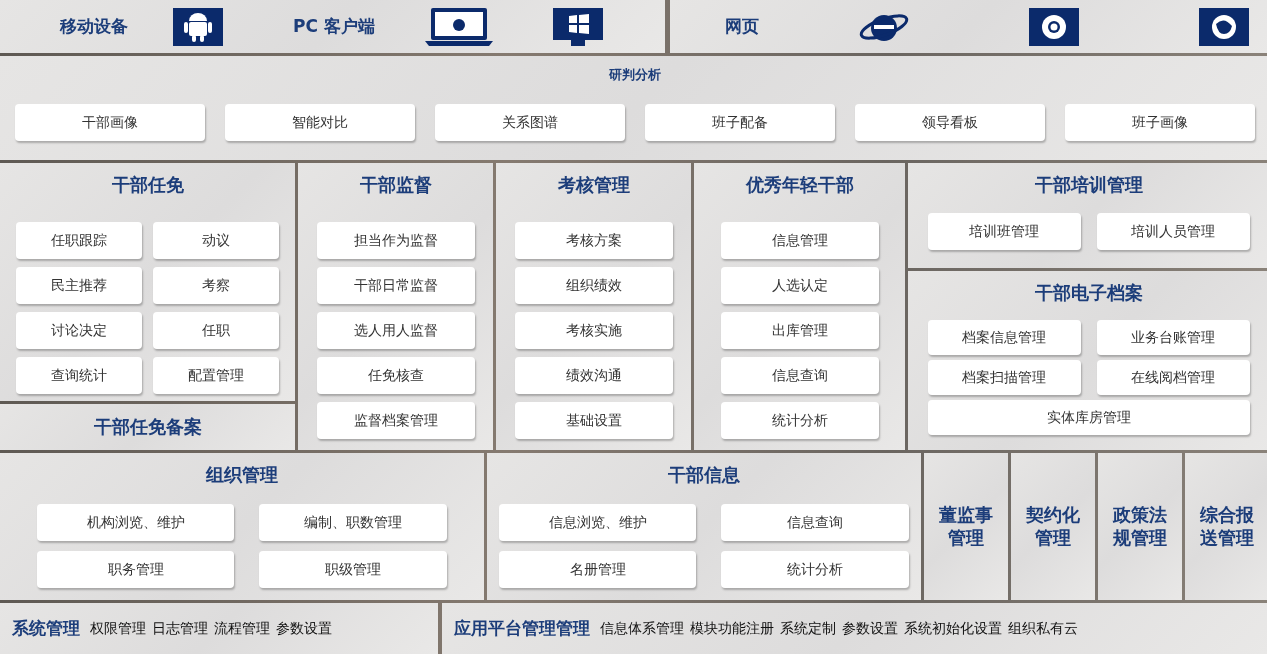  What do you see at coordinates (395, 330) in the screenshot?
I see `module-button: 选人用人监督` at bounding box center [395, 330].